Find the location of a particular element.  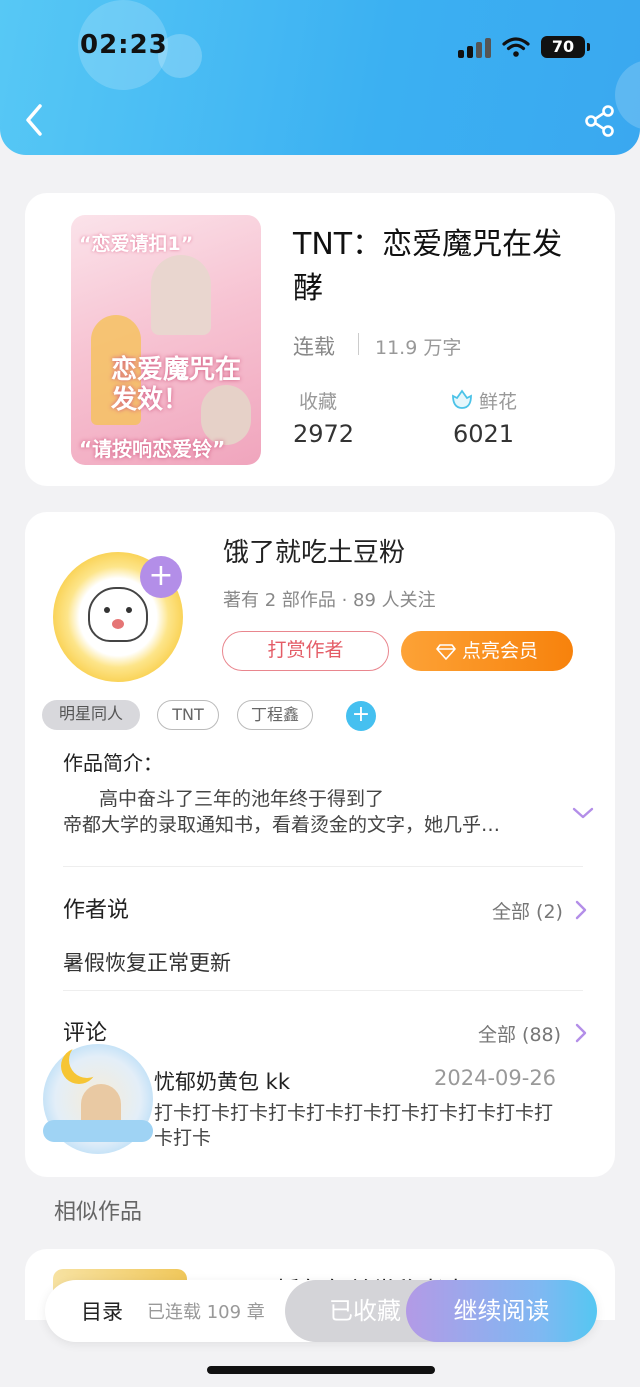

favorites-label: 收藏 is located at coordinates (318, 402).